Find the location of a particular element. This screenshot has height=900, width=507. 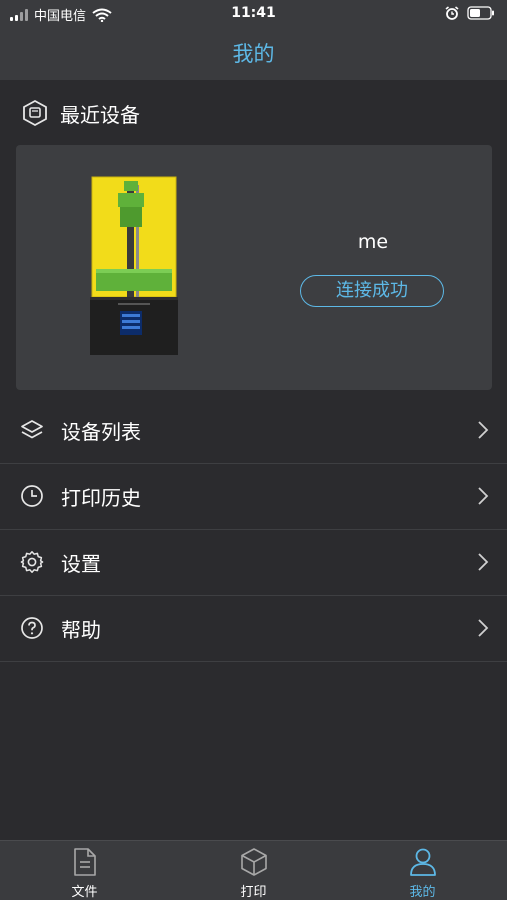

device-hex-icon is located at coordinates (35, 113).